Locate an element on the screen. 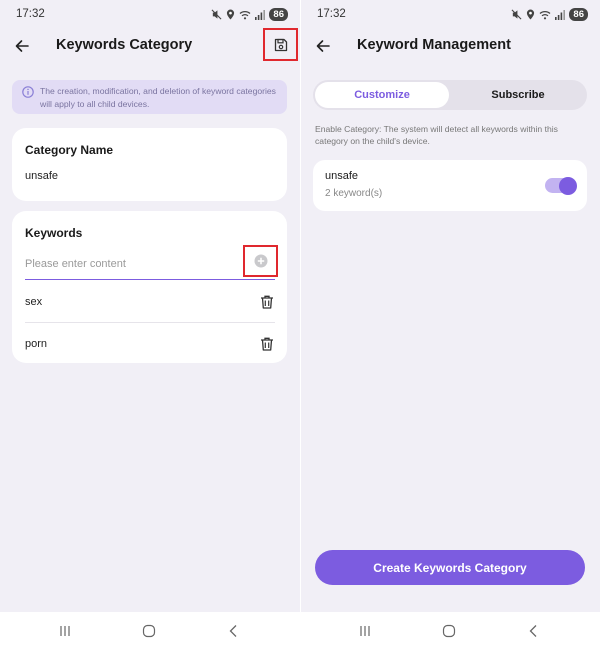  top-app-bar: Keyword Management is located at coordinates (450, 46).